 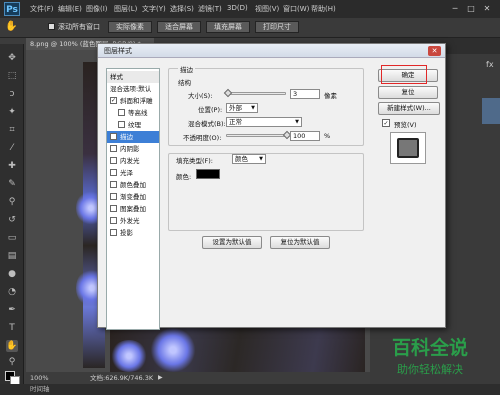 What do you see at coordinates (79, 27) in the screenshot?
I see `scroll-all-label: 滚动所有窗口` at bounding box center [79, 27].